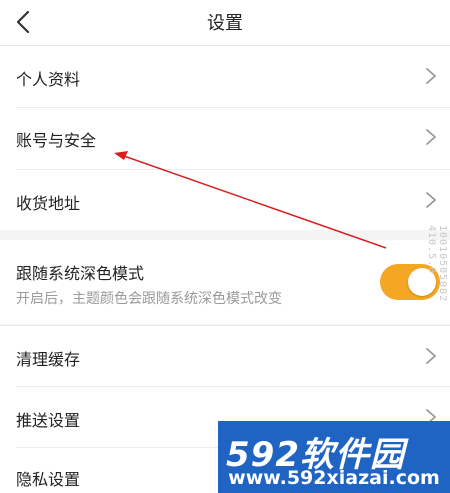  I want to click on settings-item-profile: 个人资料, so click(225, 76).